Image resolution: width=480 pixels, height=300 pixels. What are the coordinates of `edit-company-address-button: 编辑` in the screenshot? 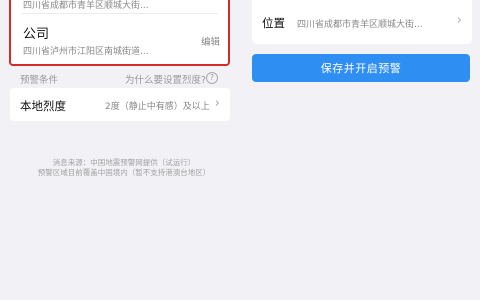 It's located at (210, 41).